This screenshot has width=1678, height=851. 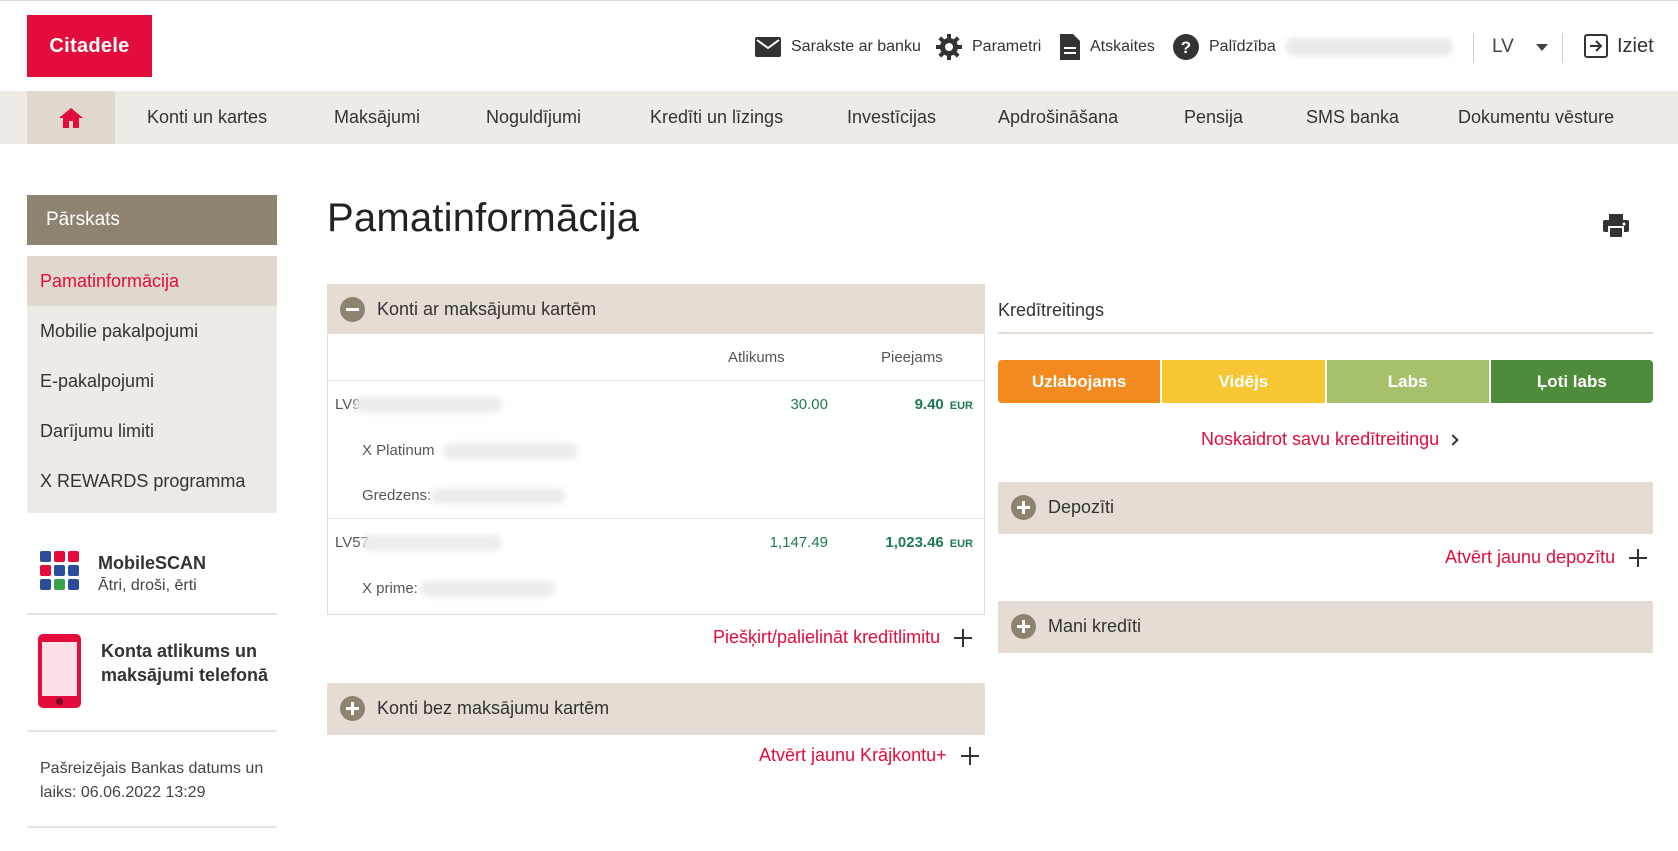 I want to click on mobilescan-promo: MobileSCAN Ātri, droši, ērti, so click(x=152, y=575).